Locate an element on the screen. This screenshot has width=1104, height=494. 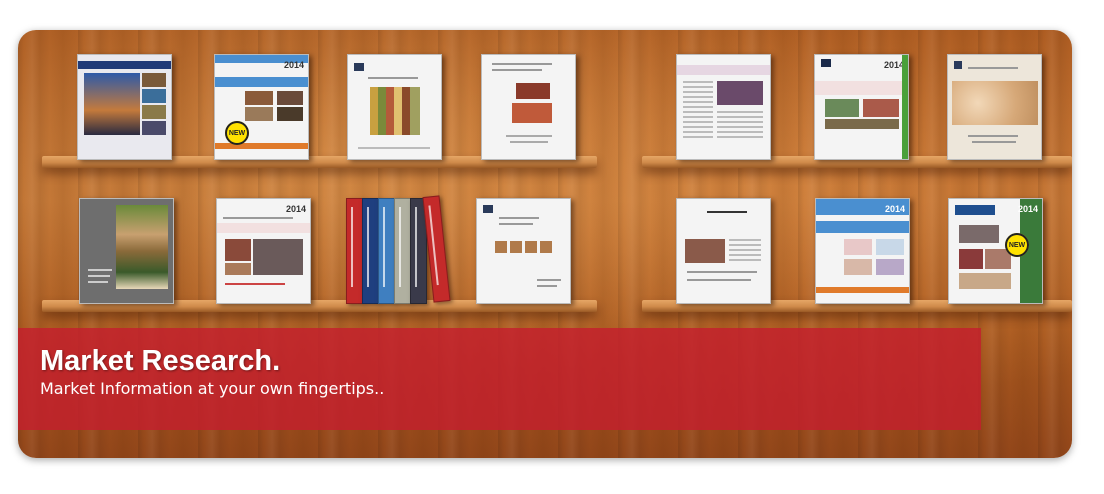
report-book-9: 2014 is located at coordinates (263, 251).